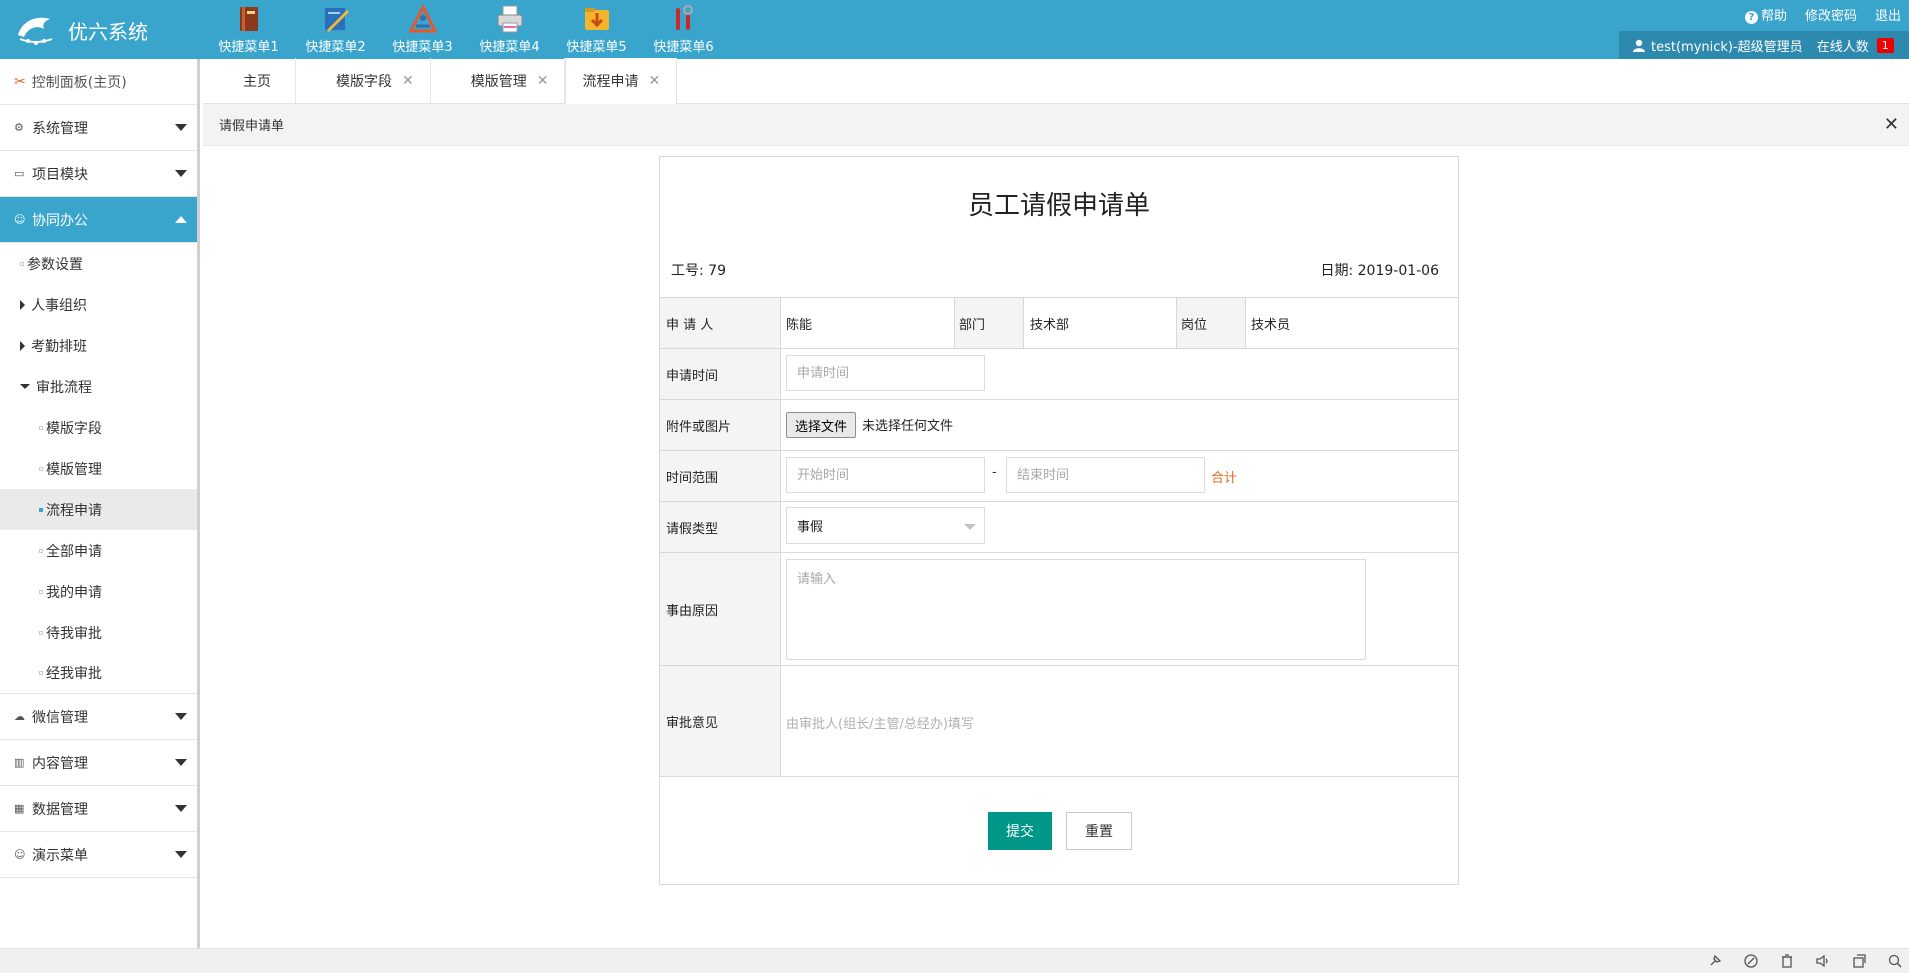 This screenshot has width=1909, height=973. I want to click on app-logo: 优六系统, so click(109, 30).